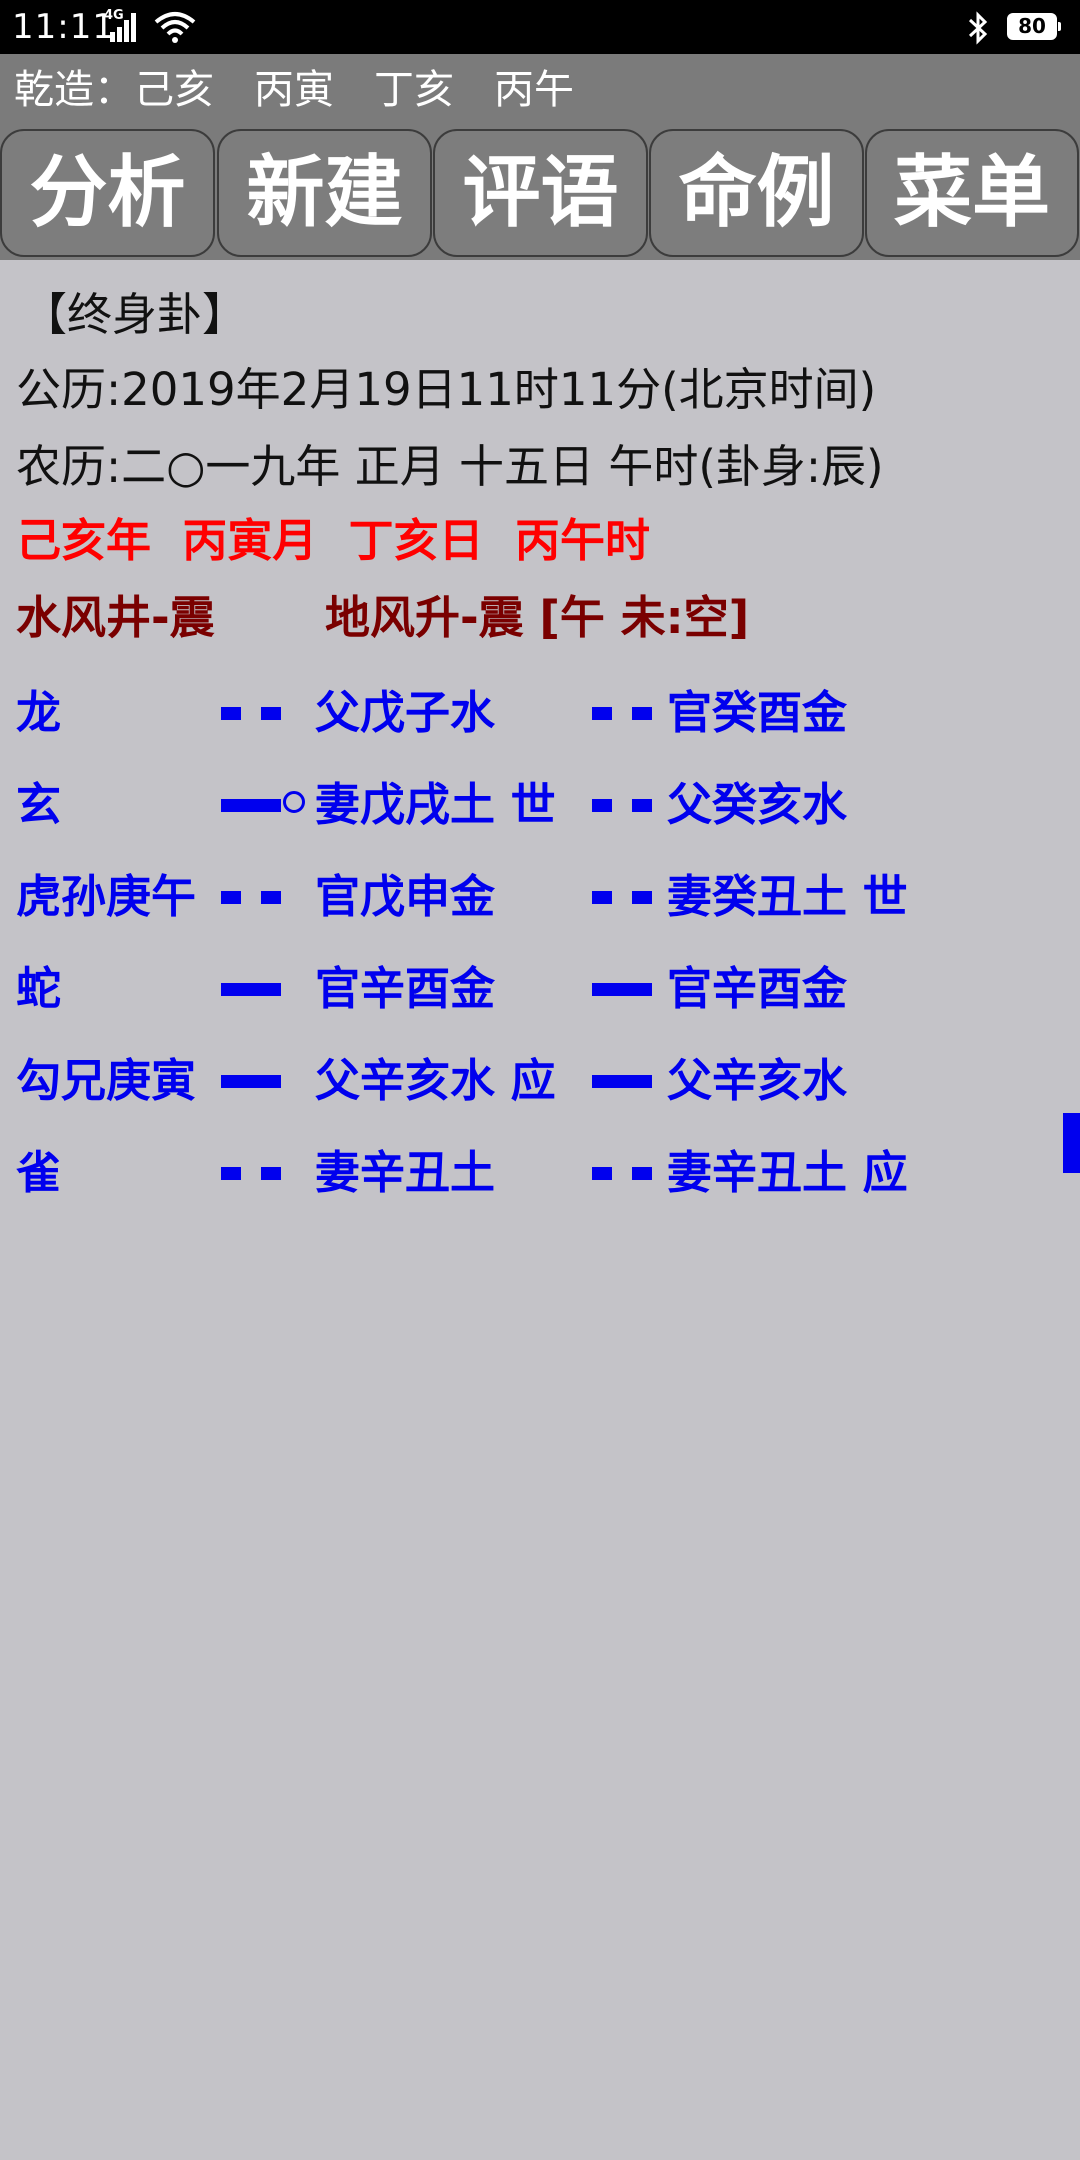 The height and width of the screenshot is (2160, 1080). I want to click on status-bar: 11:11 4G 80, so click(540, 27).